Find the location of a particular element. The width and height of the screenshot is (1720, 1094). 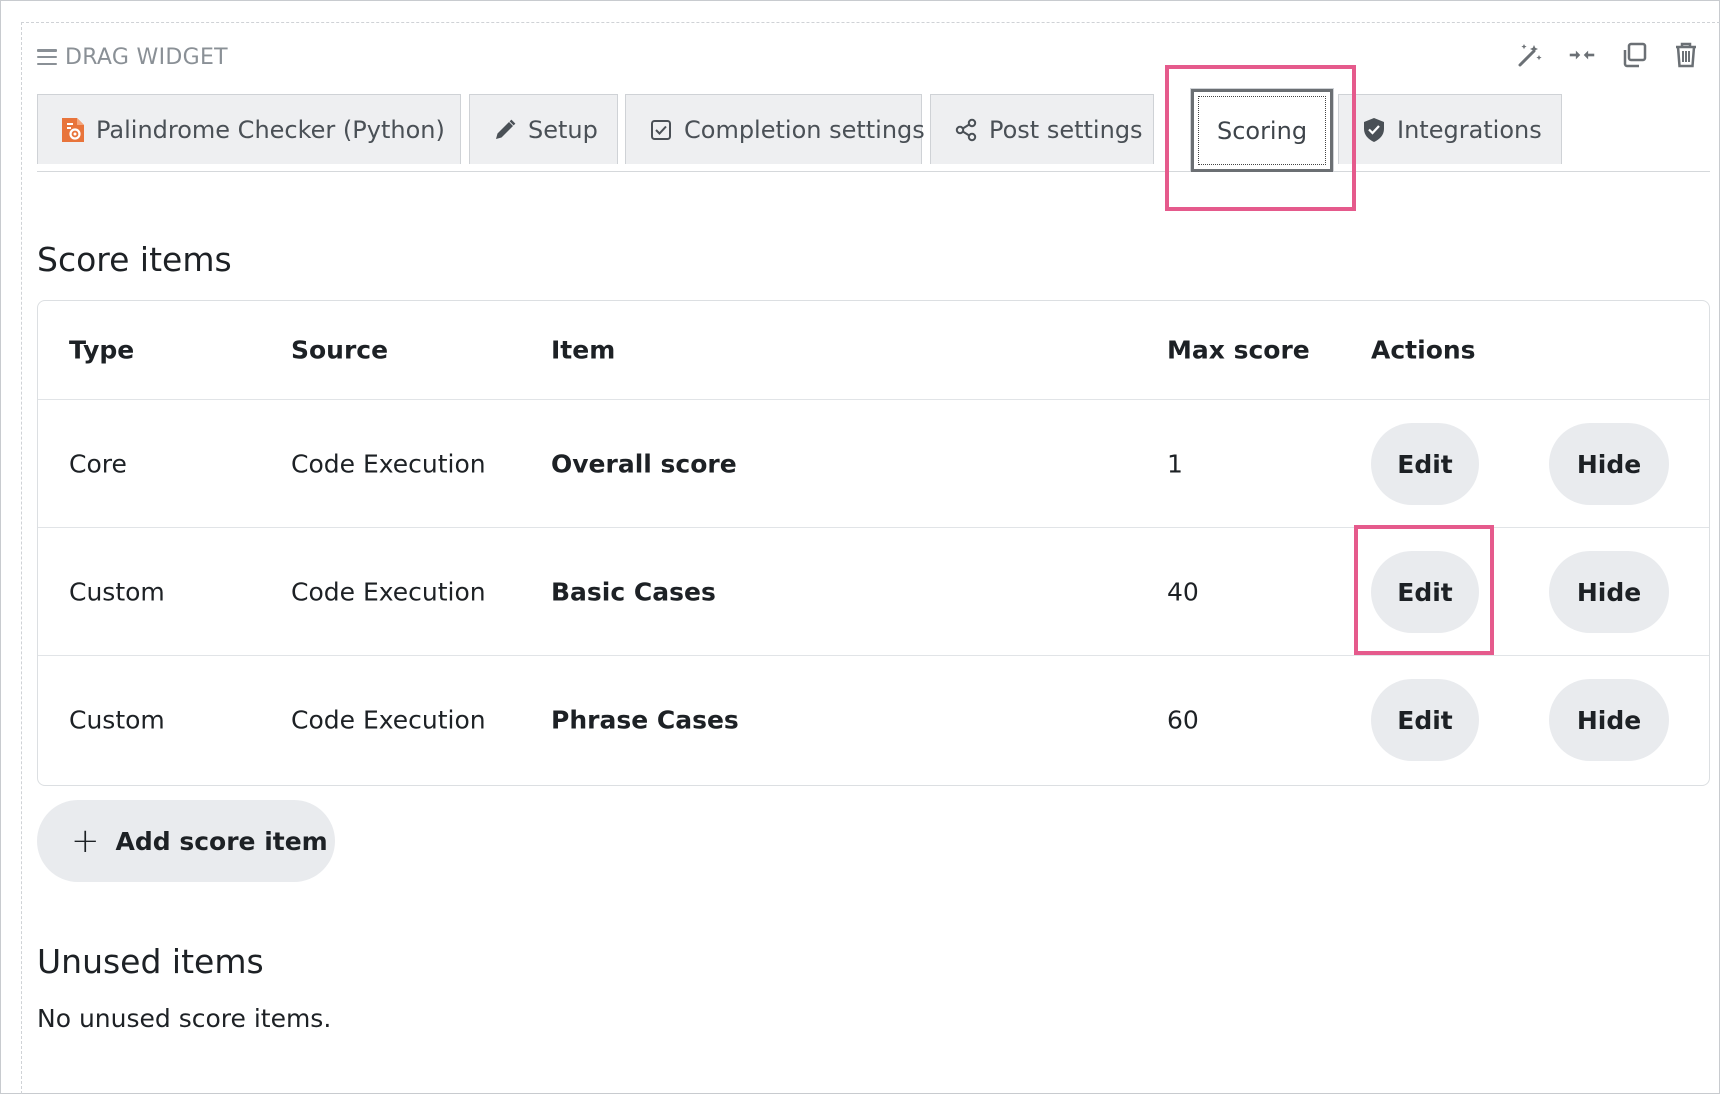

code-execution-icon is located at coordinates (73, 130).